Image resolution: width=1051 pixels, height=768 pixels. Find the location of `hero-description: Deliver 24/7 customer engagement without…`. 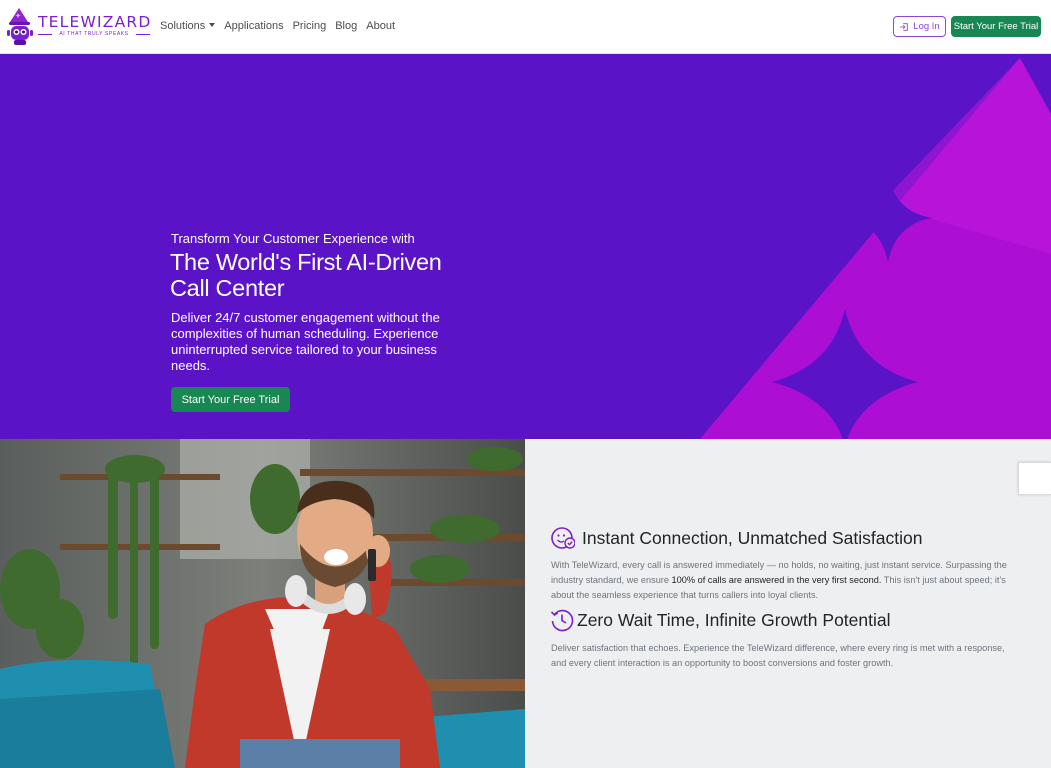

hero-description: Deliver 24/7 customer engagement without… is located at coordinates (305, 341).